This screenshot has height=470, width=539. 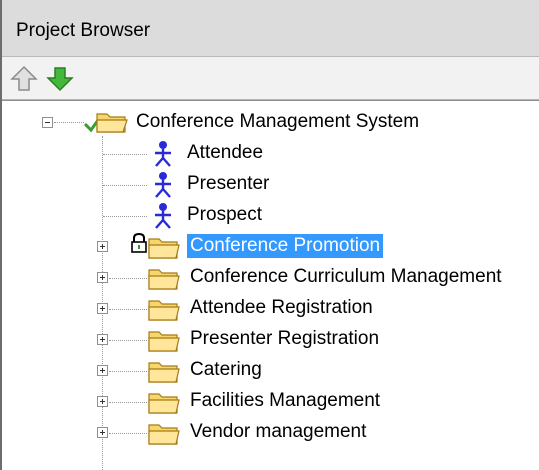 I want to click on toolbar, so click(x=270, y=78).